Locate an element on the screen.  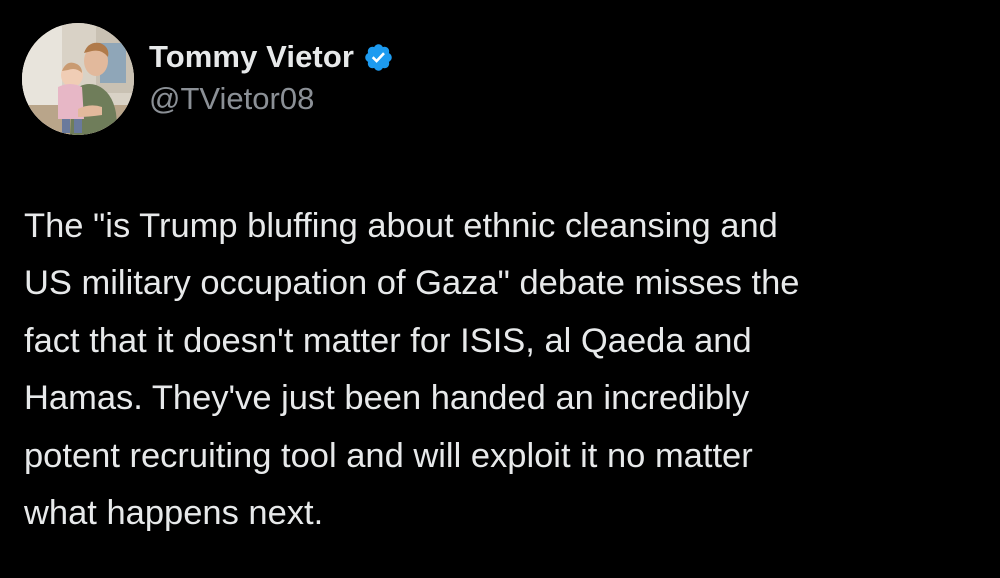
user-handle: @TVietor08 is located at coordinates (271, 99).